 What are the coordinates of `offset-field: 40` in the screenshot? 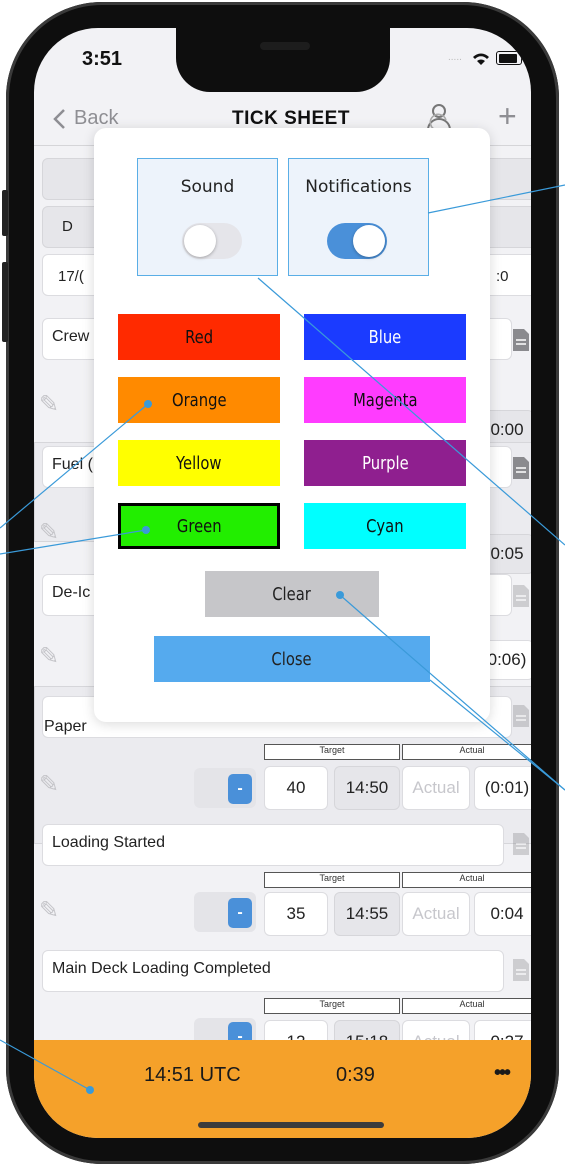 It's located at (296, 788).